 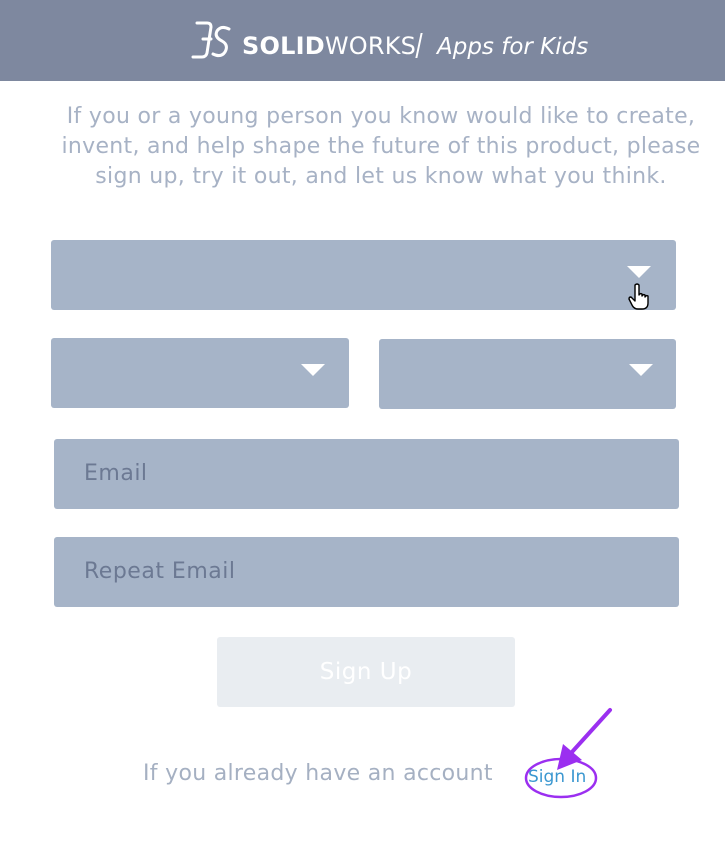 I want to click on brand-tagline: Apps for Kids, so click(x=513, y=47).